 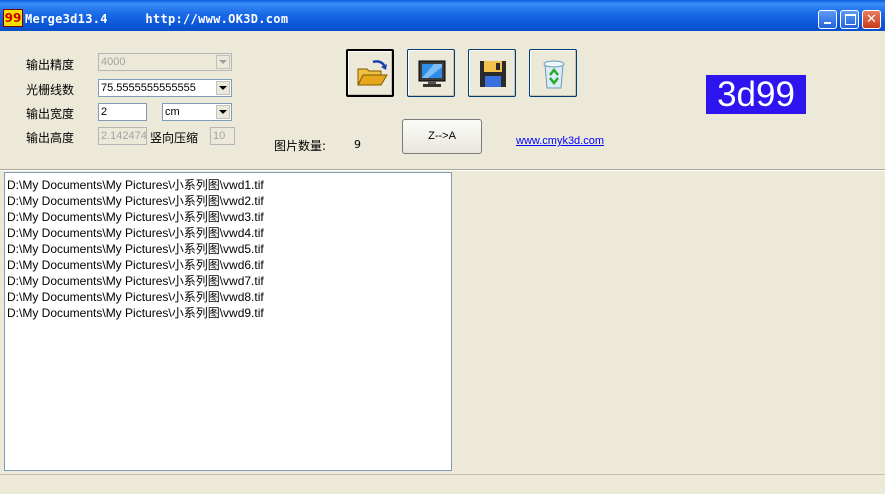 I want to click on vcompress-input: 10, so click(x=222, y=136).